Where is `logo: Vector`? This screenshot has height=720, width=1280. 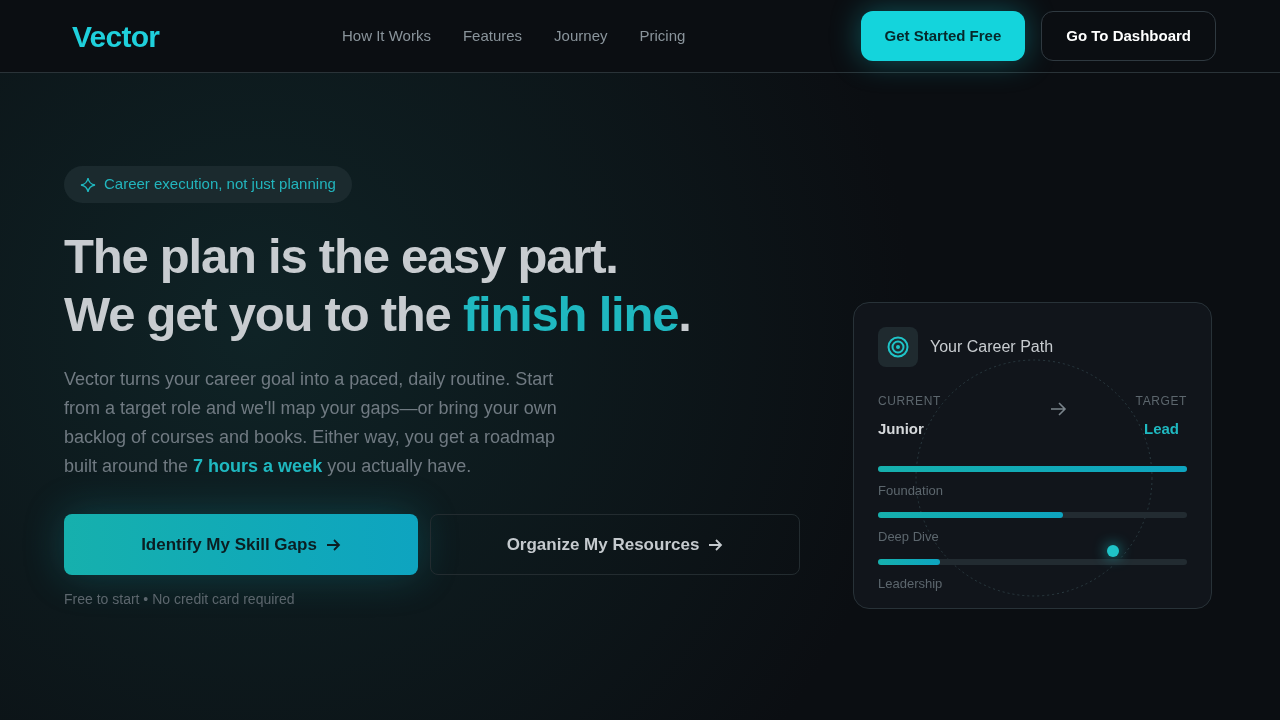 logo: Vector is located at coordinates (197, 36).